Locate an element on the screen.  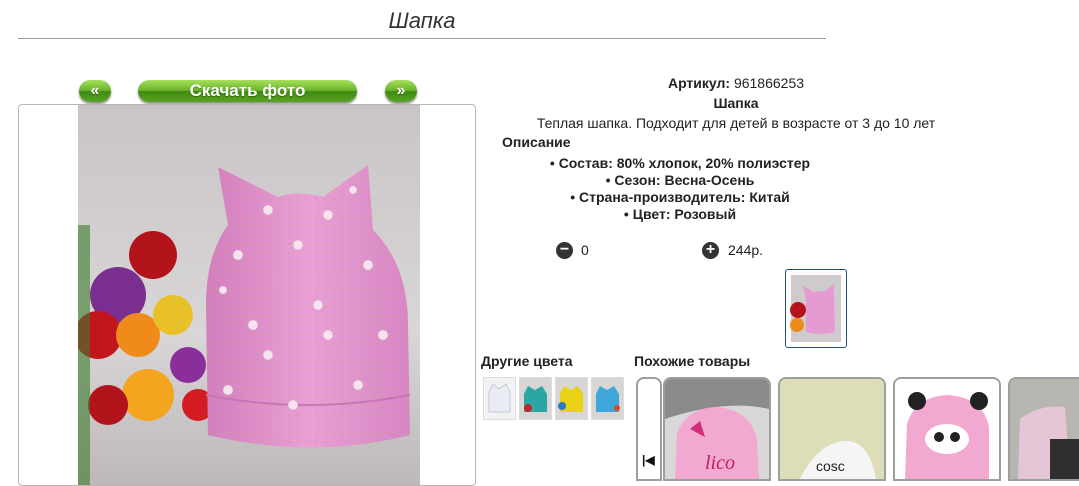
article-value: 961866253 is located at coordinates (769, 83).